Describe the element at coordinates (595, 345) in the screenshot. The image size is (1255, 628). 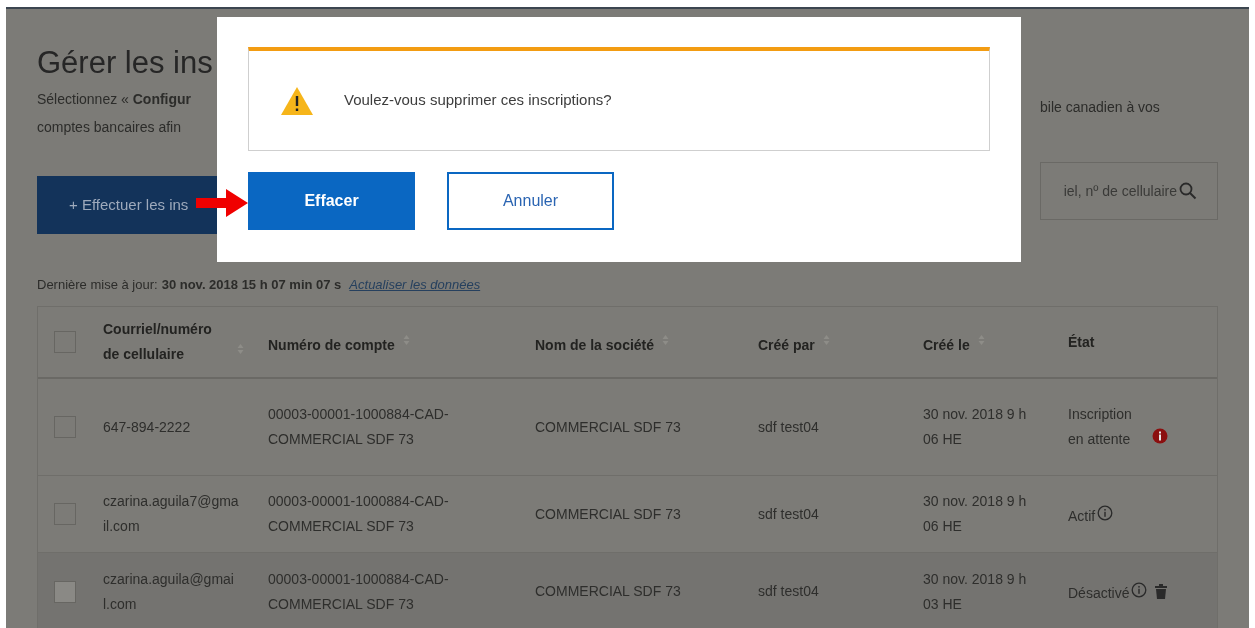
I see `column-header: Nom de la société` at that location.